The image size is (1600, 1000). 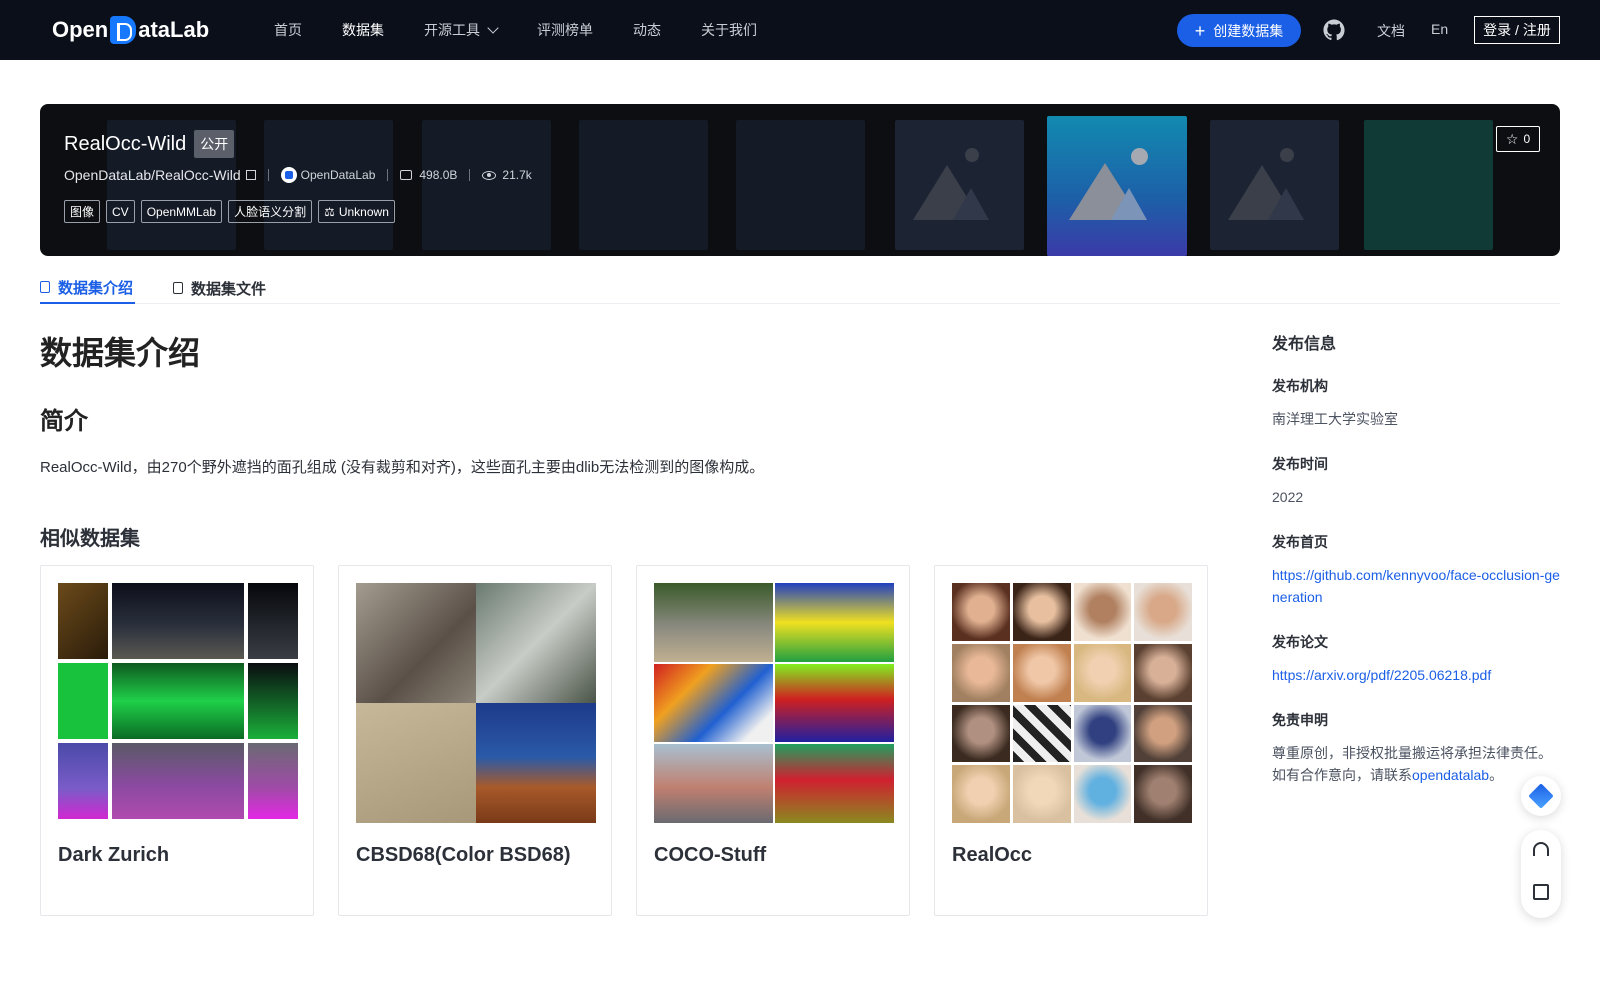 What do you see at coordinates (1512, 138) in the screenshot?
I see `star-icon: ☆` at bounding box center [1512, 138].